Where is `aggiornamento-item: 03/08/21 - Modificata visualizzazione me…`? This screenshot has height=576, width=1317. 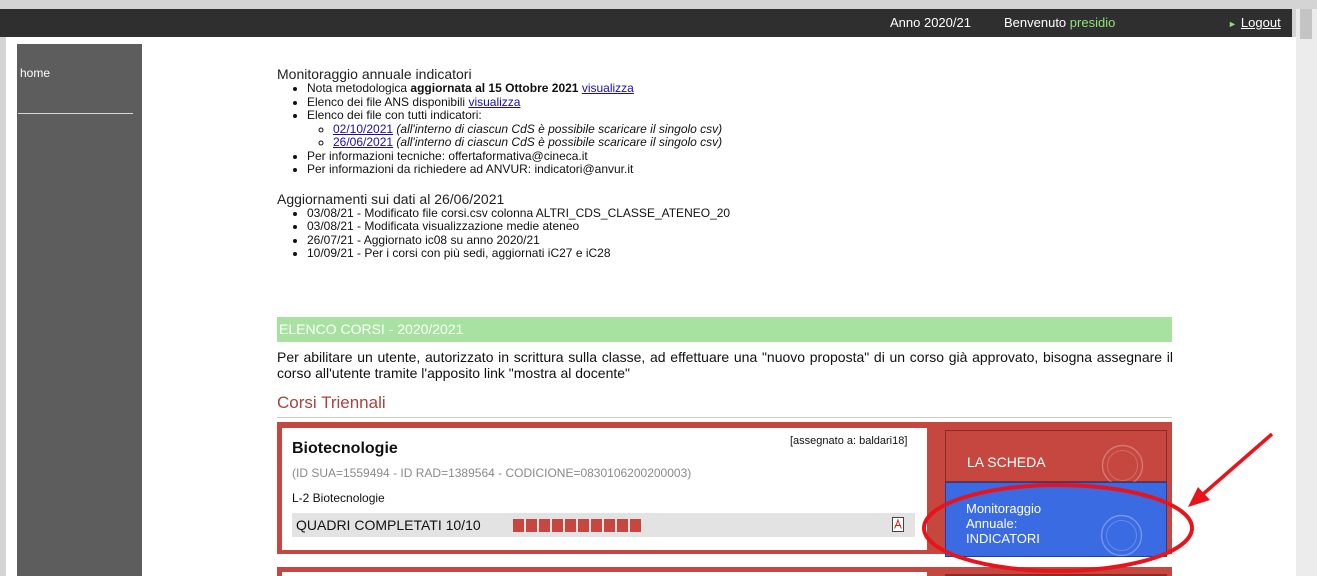 aggiornamento-item: 03/08/21 - Modificata visualizzazione me… is located at coordinates (742, 226).